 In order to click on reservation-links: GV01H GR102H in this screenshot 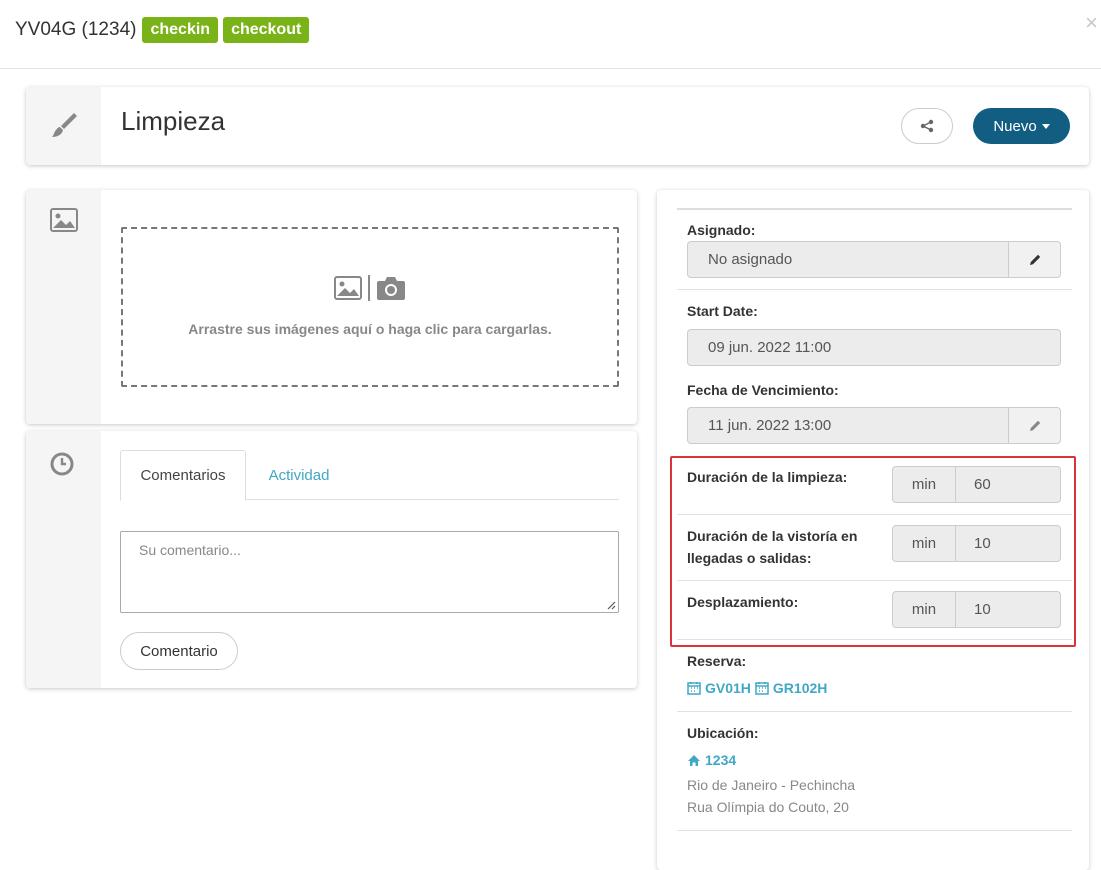, I will do `click(757, 688)`.